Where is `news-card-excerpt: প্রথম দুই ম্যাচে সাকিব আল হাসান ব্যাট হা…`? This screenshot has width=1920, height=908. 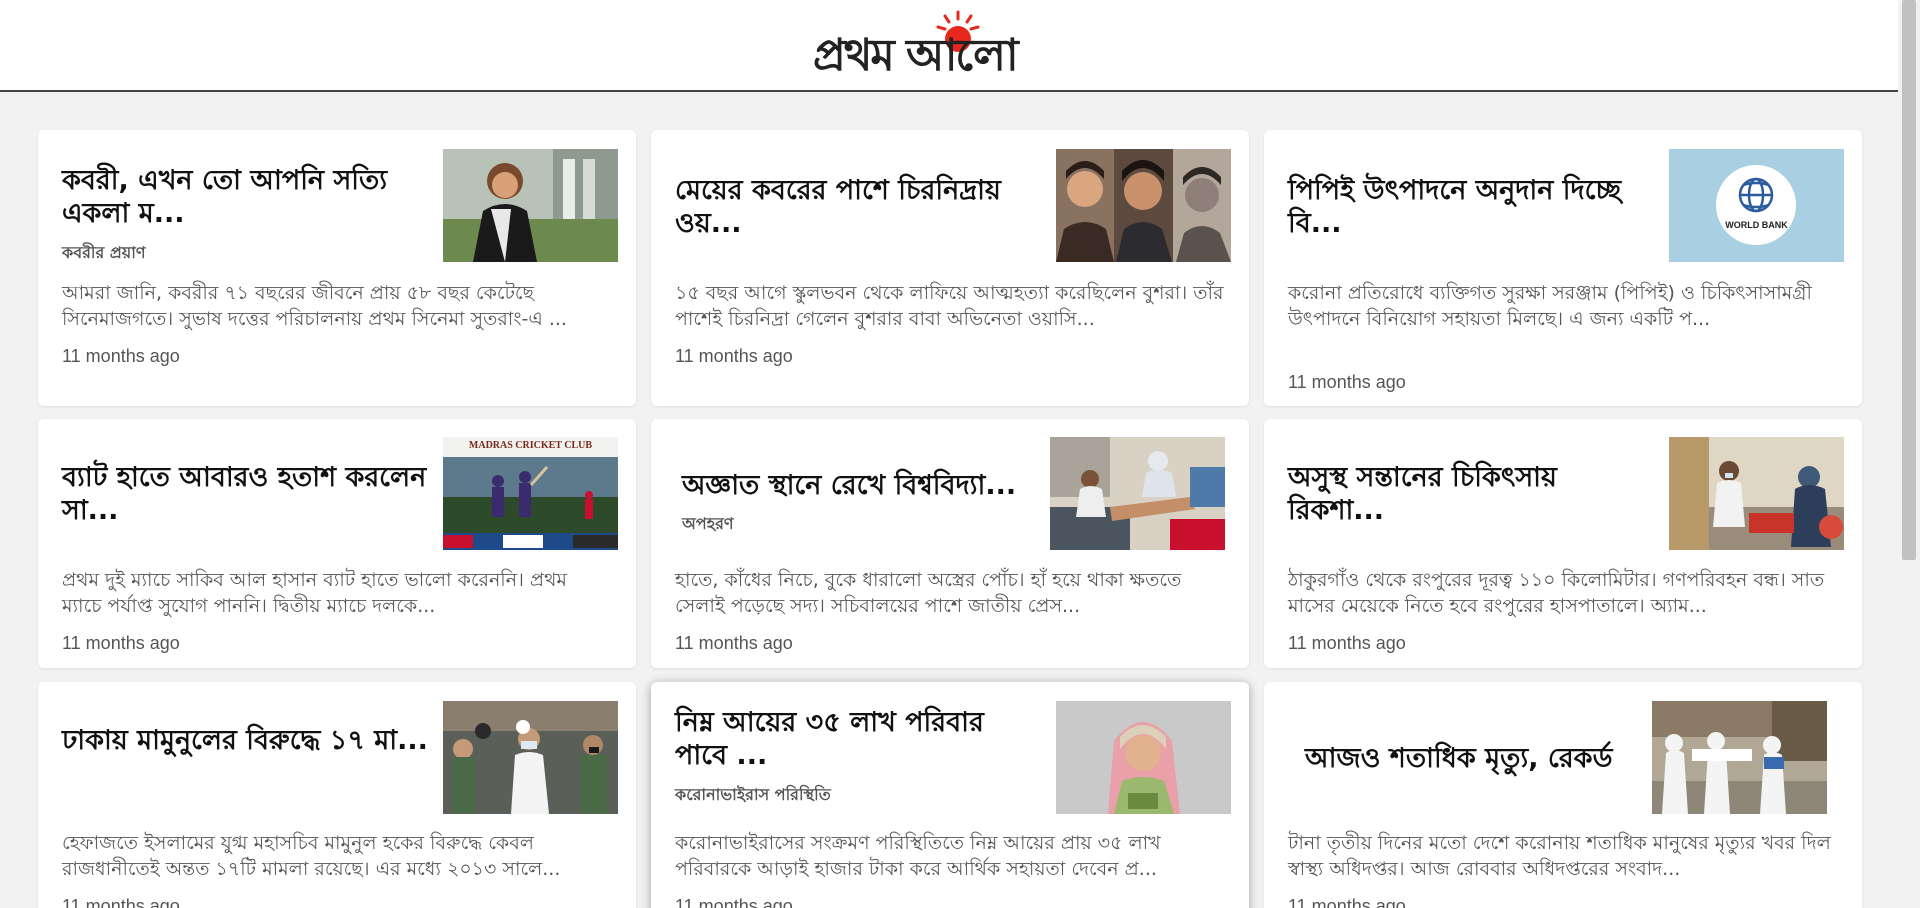 news-card-excerpt: প্রথম দুই ম্যাচে সাকিব আল হাসান ব্যাট হা… is located at coordinates (314, 593).